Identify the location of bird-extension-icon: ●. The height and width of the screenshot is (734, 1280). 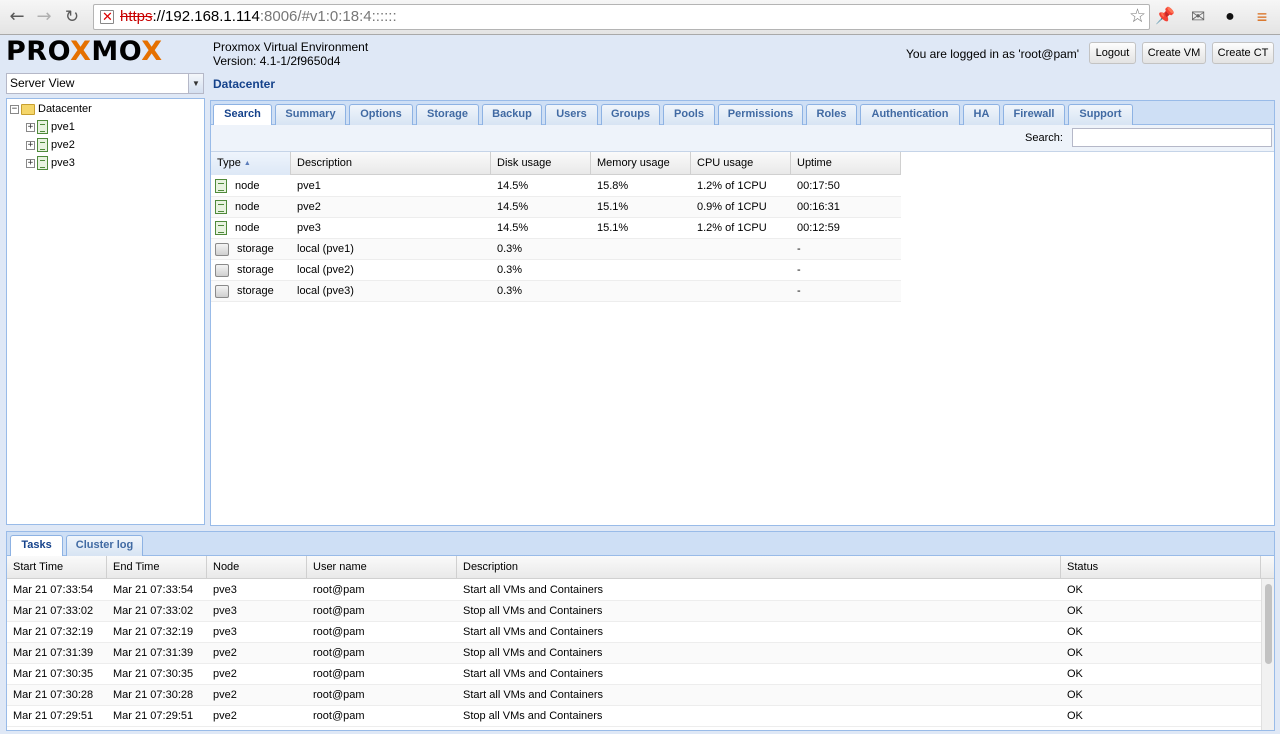
(1230, 17).